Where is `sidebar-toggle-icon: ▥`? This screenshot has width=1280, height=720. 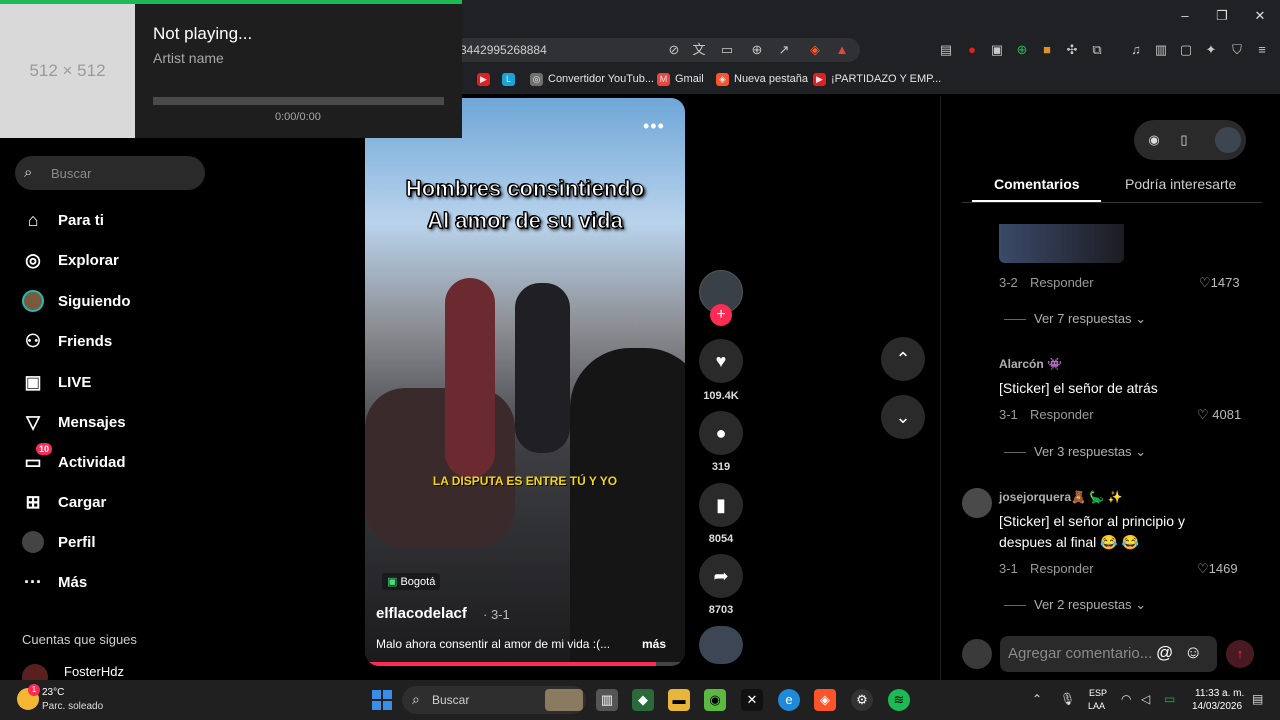
sidebar-toggle-icon: ▥ is located at coordinates (1161, 50).